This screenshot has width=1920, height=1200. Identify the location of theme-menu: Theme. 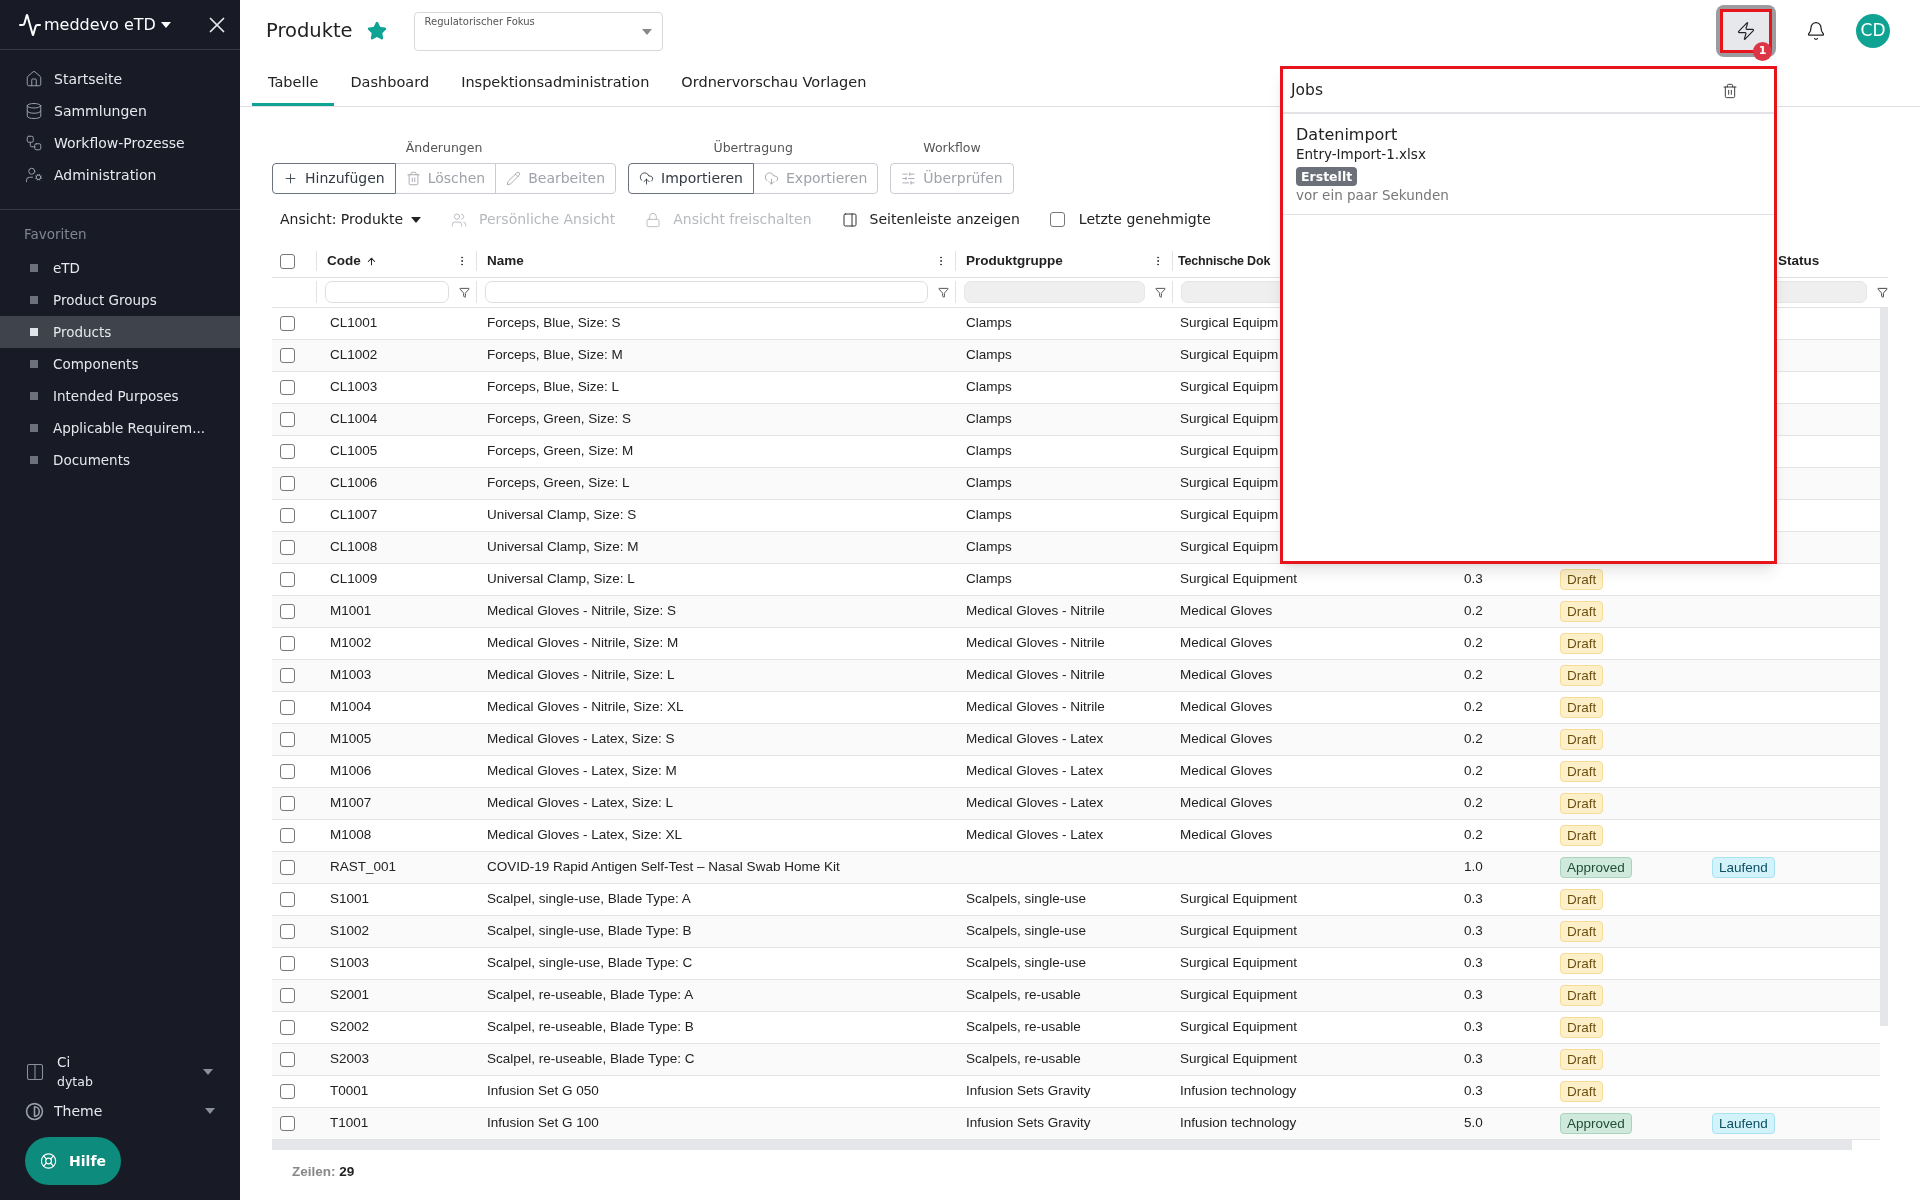
(120, 1111).